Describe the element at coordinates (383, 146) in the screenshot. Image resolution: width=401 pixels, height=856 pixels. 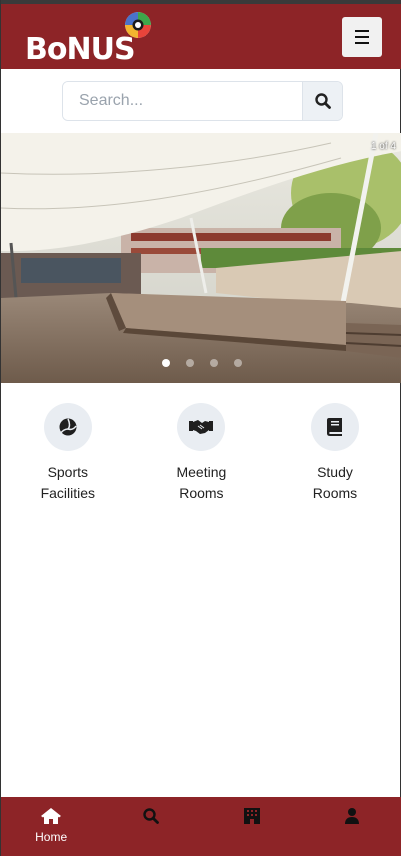
I see `carousel-counter: 1 of 4` at that location.